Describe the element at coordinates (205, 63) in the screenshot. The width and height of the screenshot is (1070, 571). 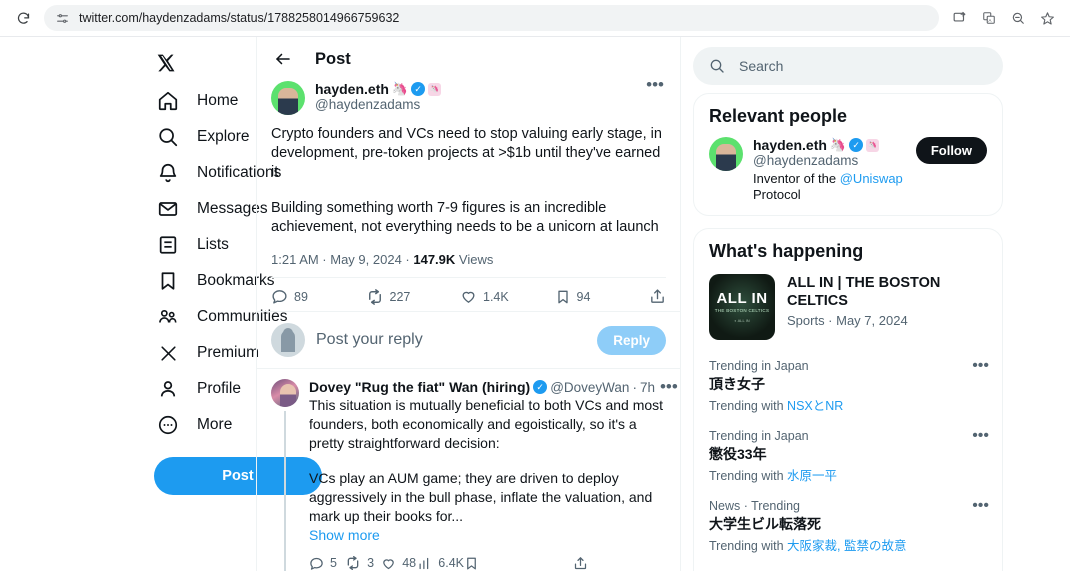
I see `x-logo` at that location.